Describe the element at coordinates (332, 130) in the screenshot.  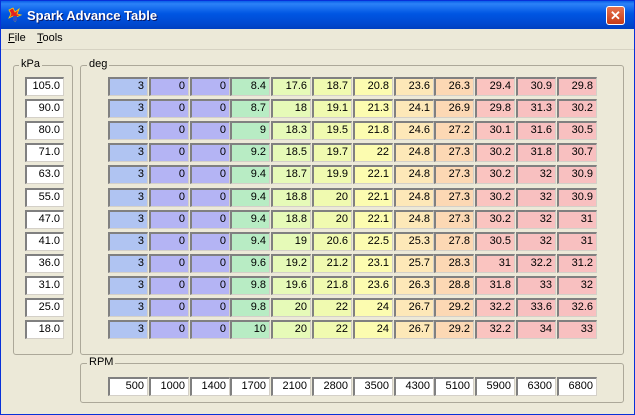
I see `deg-cell: 19.5` at that location.